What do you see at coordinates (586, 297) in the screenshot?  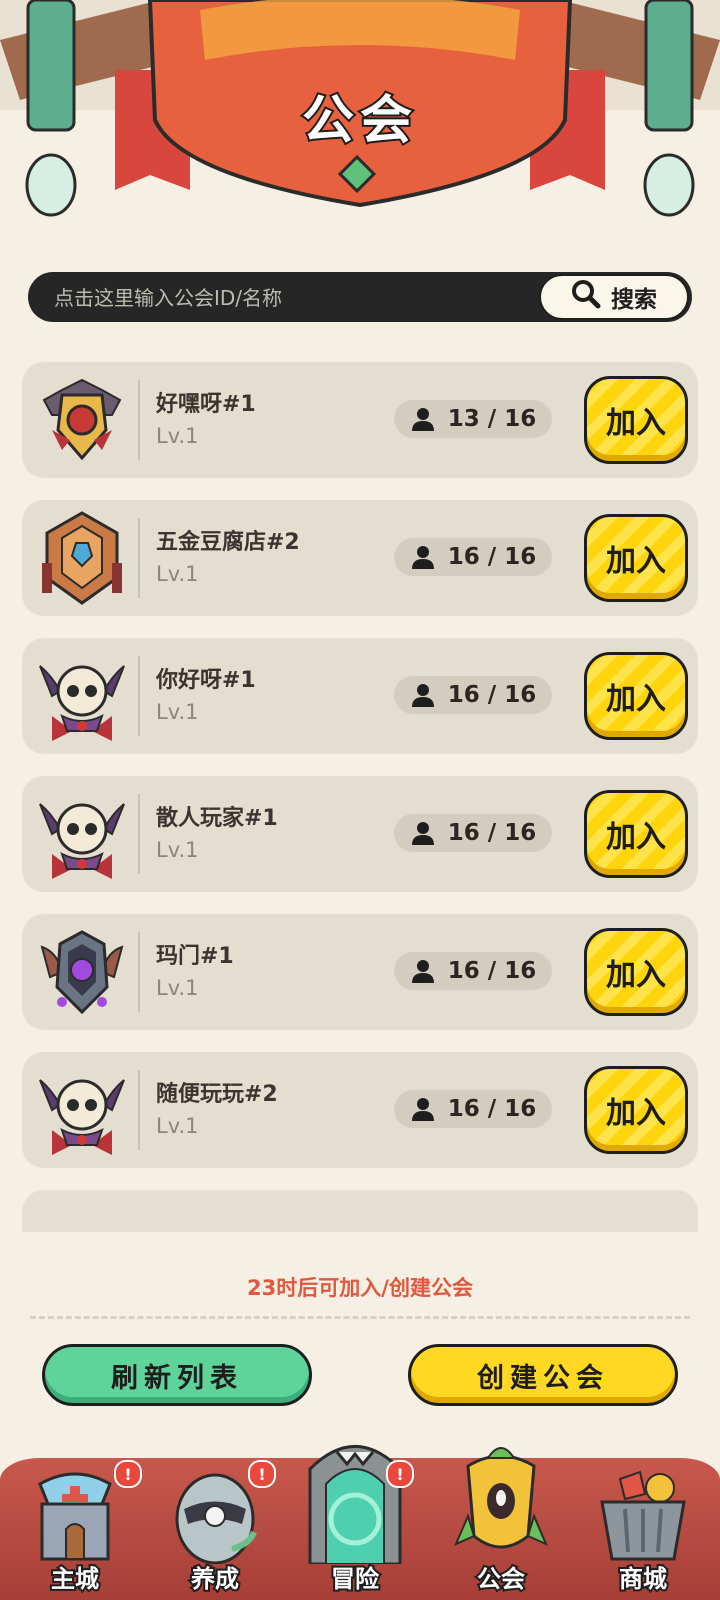 I see `search-icon` at bounding box center [586, 297].